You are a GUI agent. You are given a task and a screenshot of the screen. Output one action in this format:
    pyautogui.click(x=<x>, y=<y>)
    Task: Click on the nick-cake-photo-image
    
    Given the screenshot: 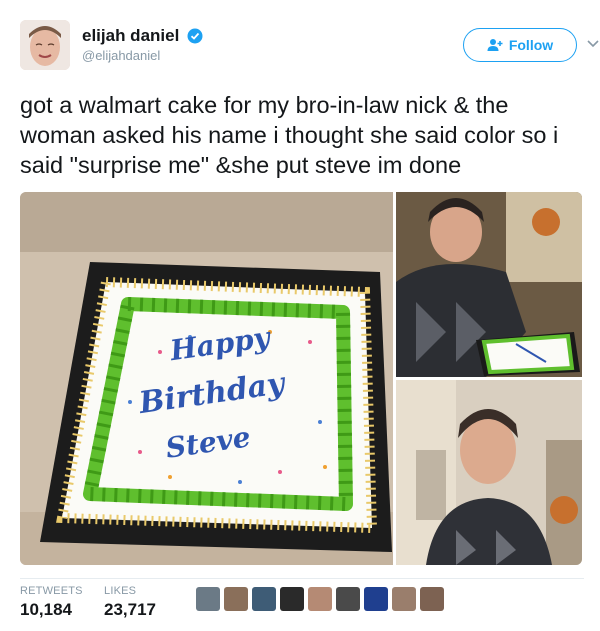 What is the action you would take?
    pyautogui.click(x=489, y=284)
    